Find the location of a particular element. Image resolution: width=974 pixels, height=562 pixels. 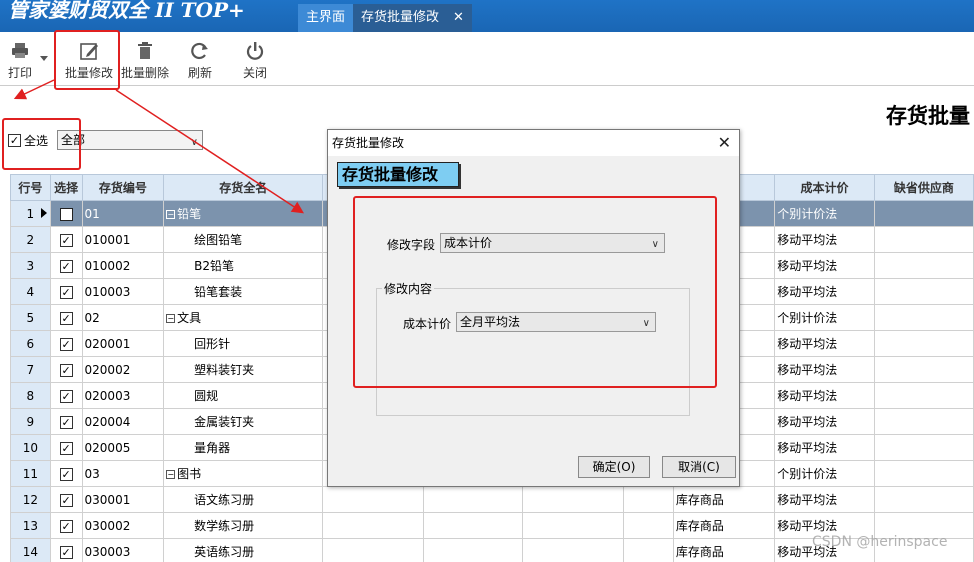

dialog-title: 存货批量修改 is located at coordinates (368, 143).